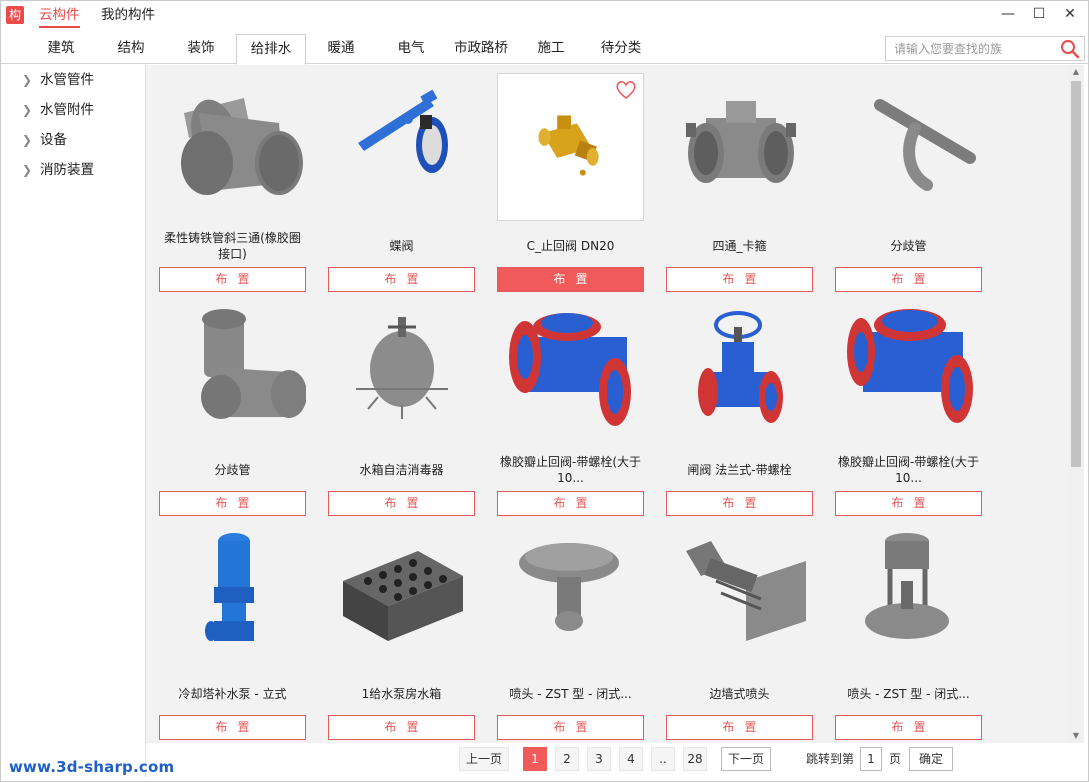 The image size is (1089, 782). I want to click on wye-fitting-icon, so click(253, 364).